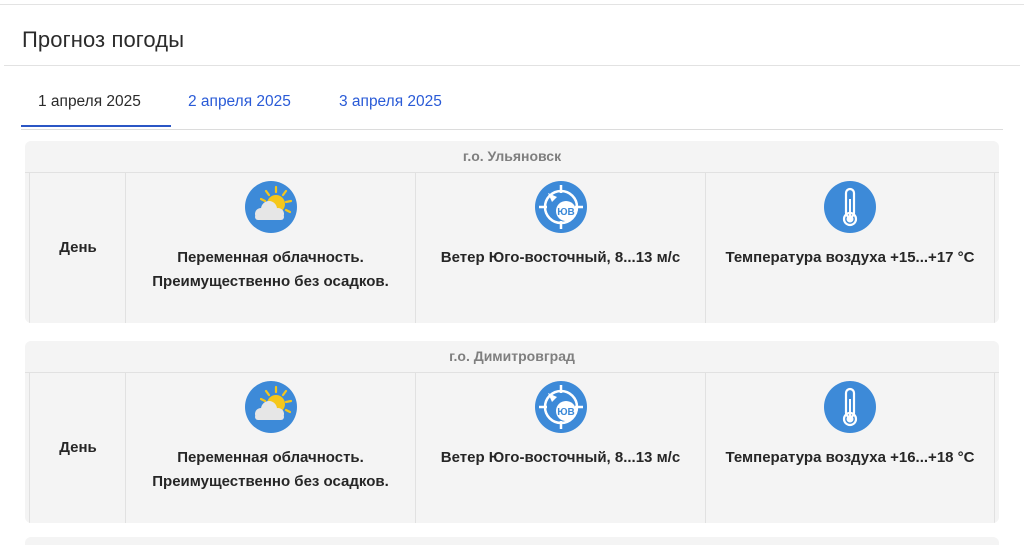 The height and width of the screenshot is (545, 1024). What do you see at coordinates (96, 106) in the screenshot?
I see `tab-april-1: 1 апреля 2025` at bounding box center [96, 106].